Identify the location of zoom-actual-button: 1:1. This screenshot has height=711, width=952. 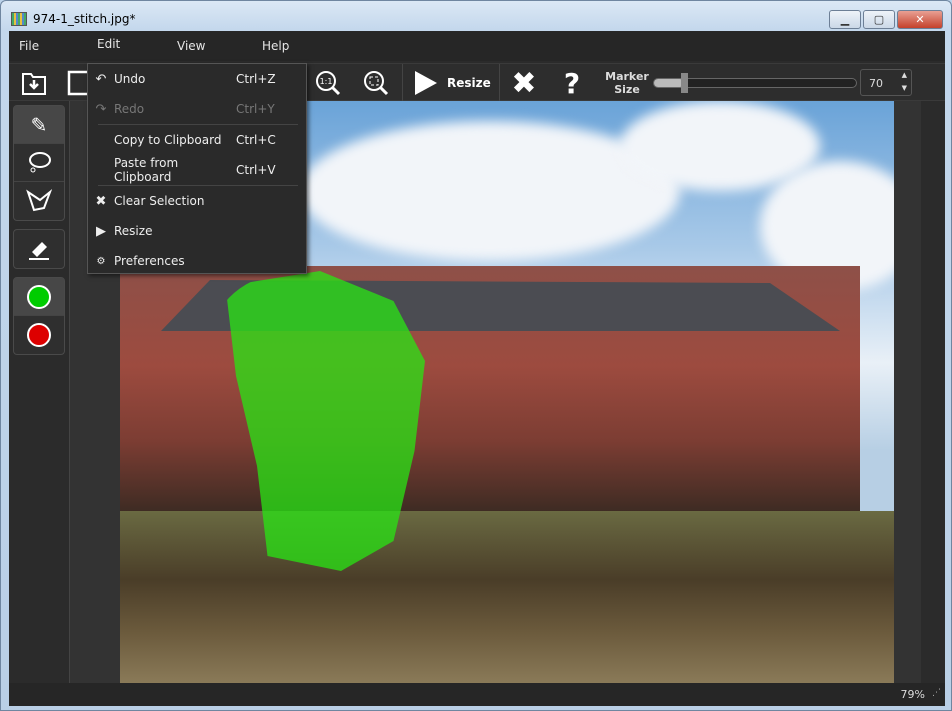
(328, 83).